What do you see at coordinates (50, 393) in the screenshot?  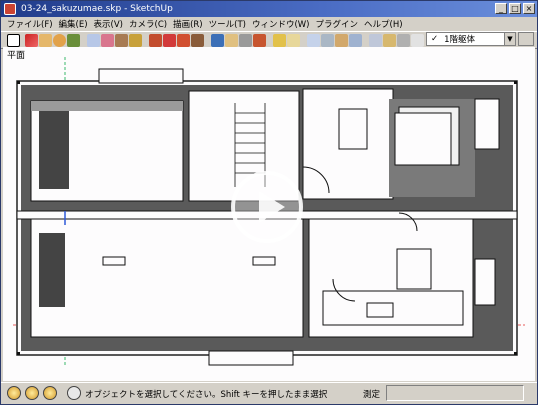 I see `user-account-icon` at bounding box center [50, 393].